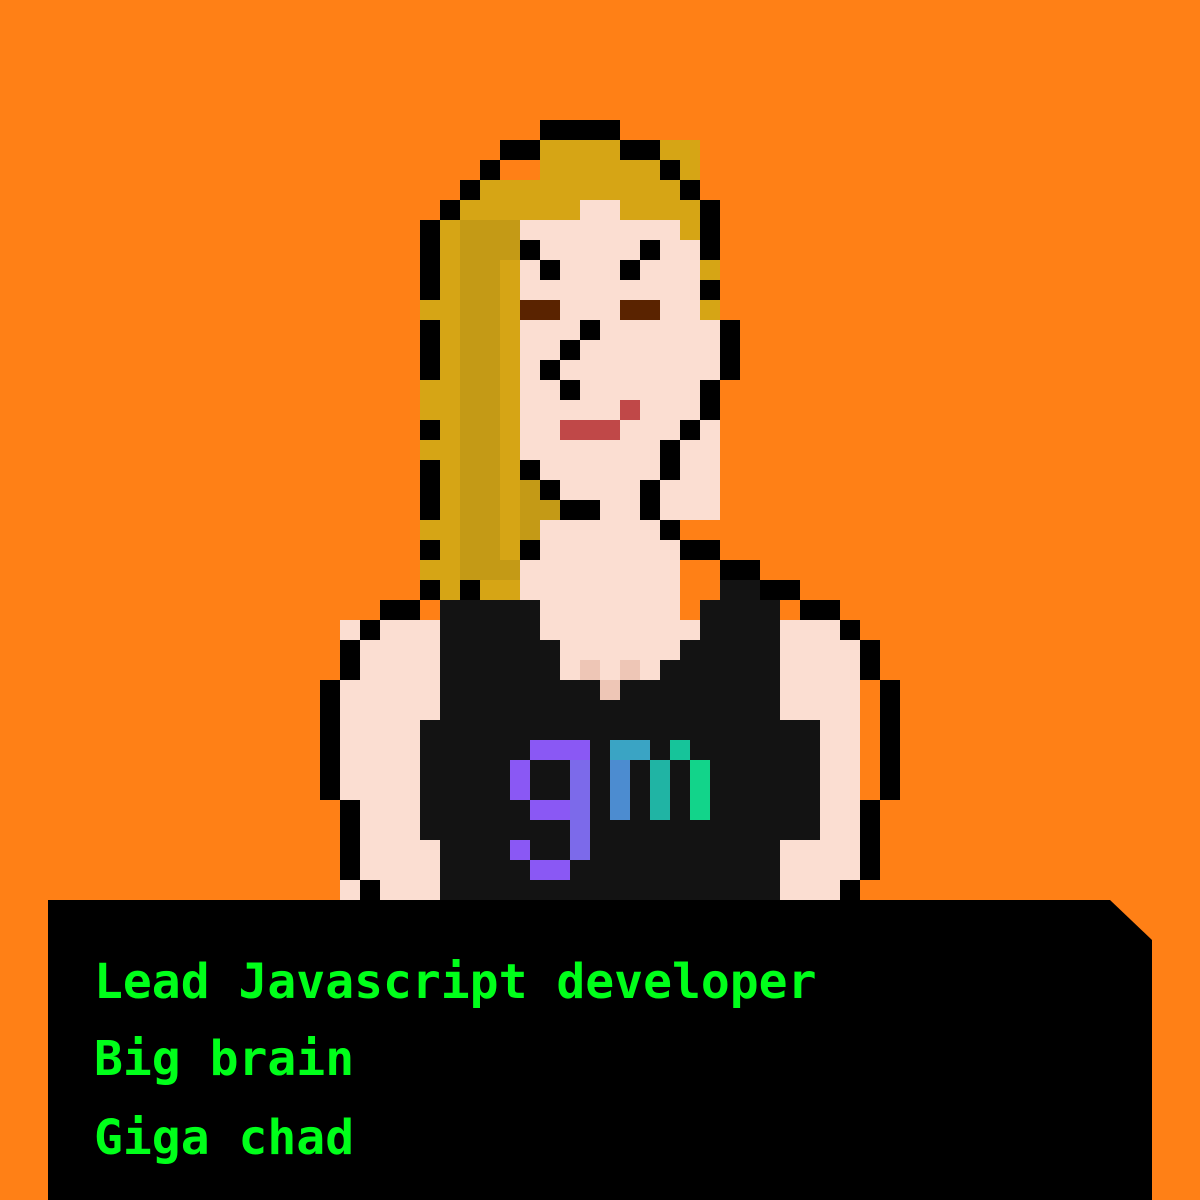 The height and width of the screenshot is (1200, 1200). What do you see at coordinates (530, 250) in the screenshot?
I see `eyebrow-left` at bounding box center [530, 250].